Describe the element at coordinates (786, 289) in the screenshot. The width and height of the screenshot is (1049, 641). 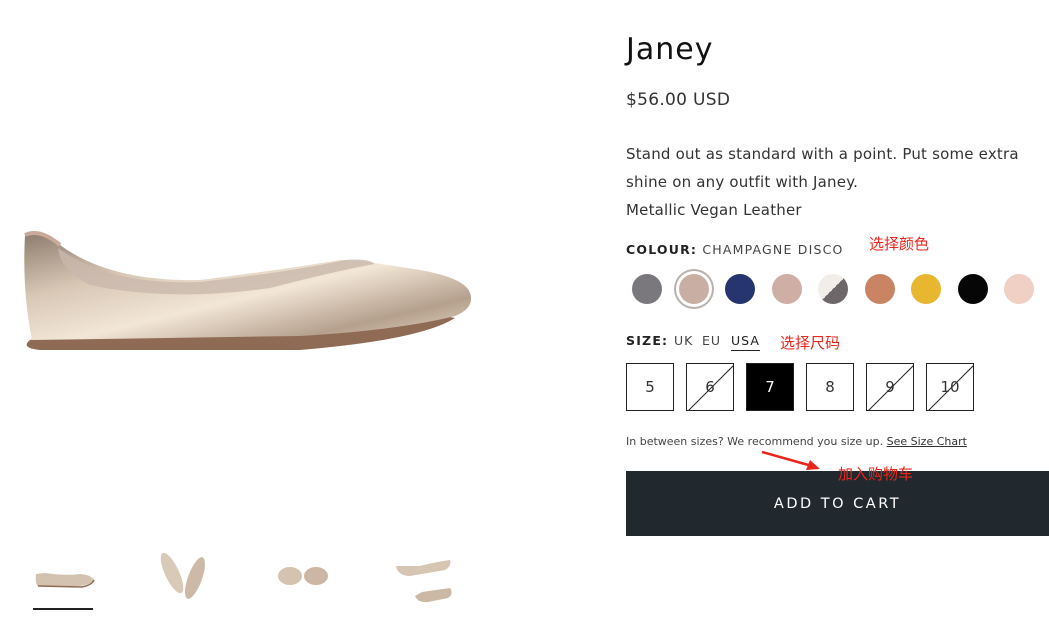
I see `colour-swatch-blush` at that location.